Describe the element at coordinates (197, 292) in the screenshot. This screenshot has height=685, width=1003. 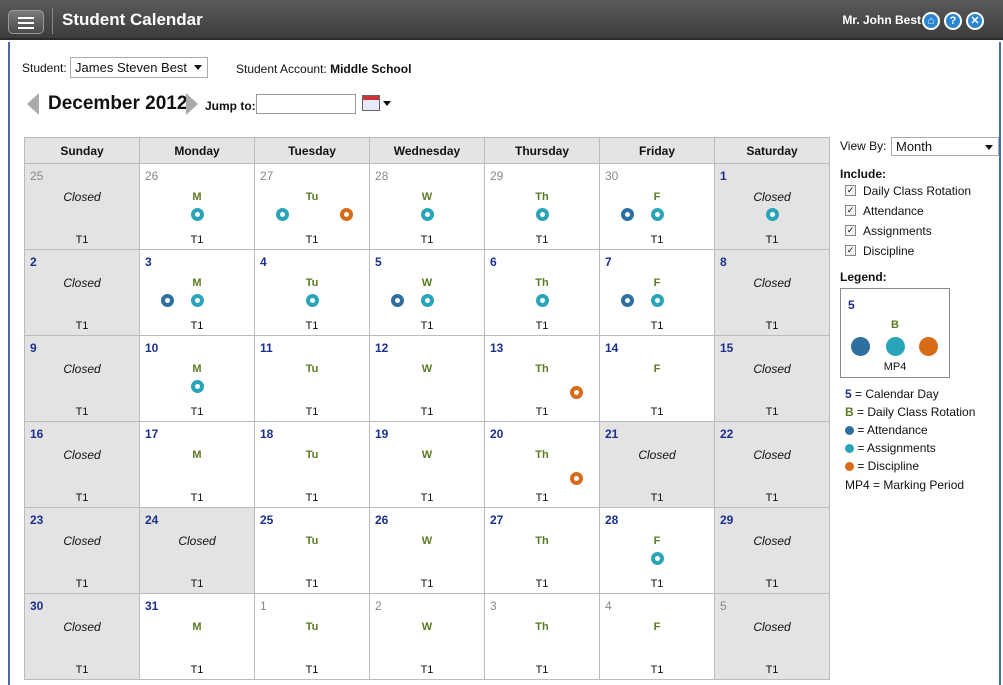
I see `calendar-day-cell: 3 M T1` at that location.